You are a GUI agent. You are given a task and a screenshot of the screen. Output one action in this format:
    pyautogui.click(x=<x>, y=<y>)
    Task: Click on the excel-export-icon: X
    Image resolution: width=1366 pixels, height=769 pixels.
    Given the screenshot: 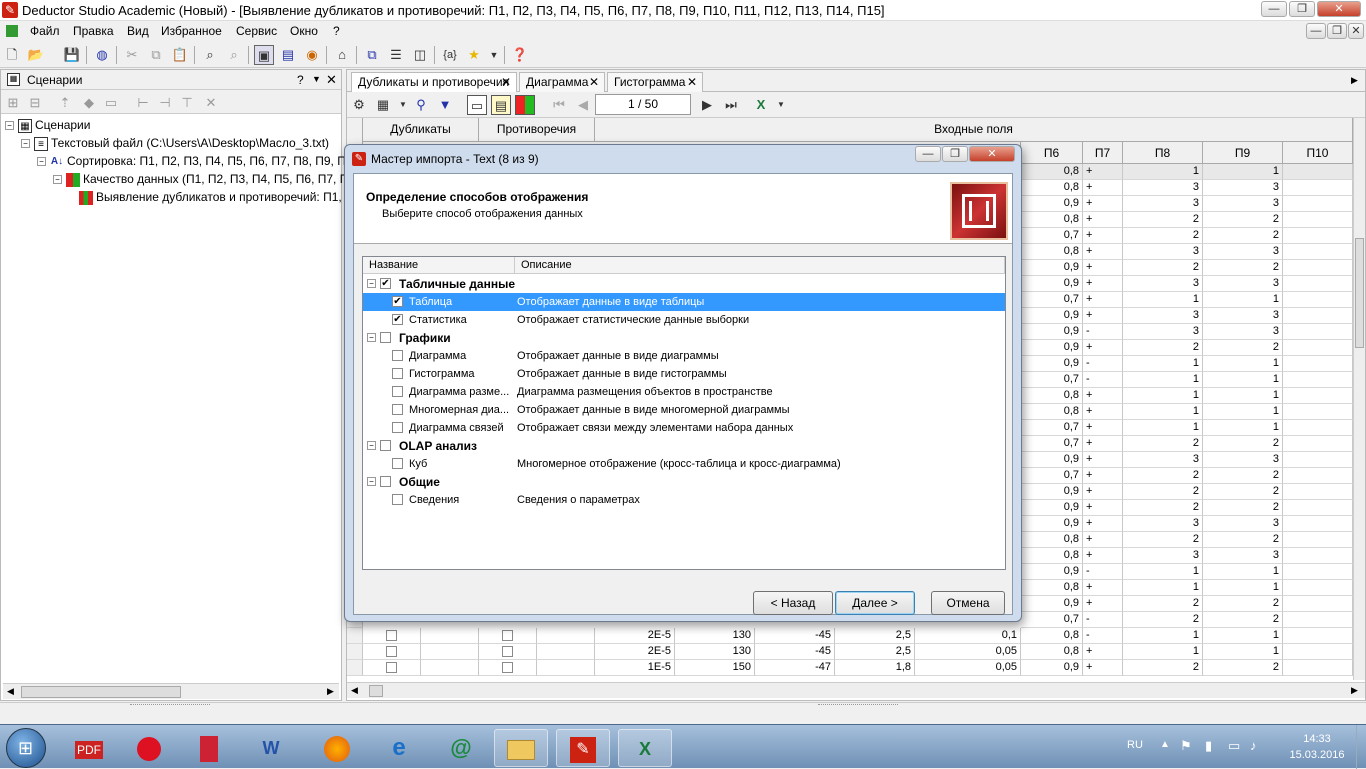 What is the action you would take?
    pyautogui.click(x=761, y=105)
    